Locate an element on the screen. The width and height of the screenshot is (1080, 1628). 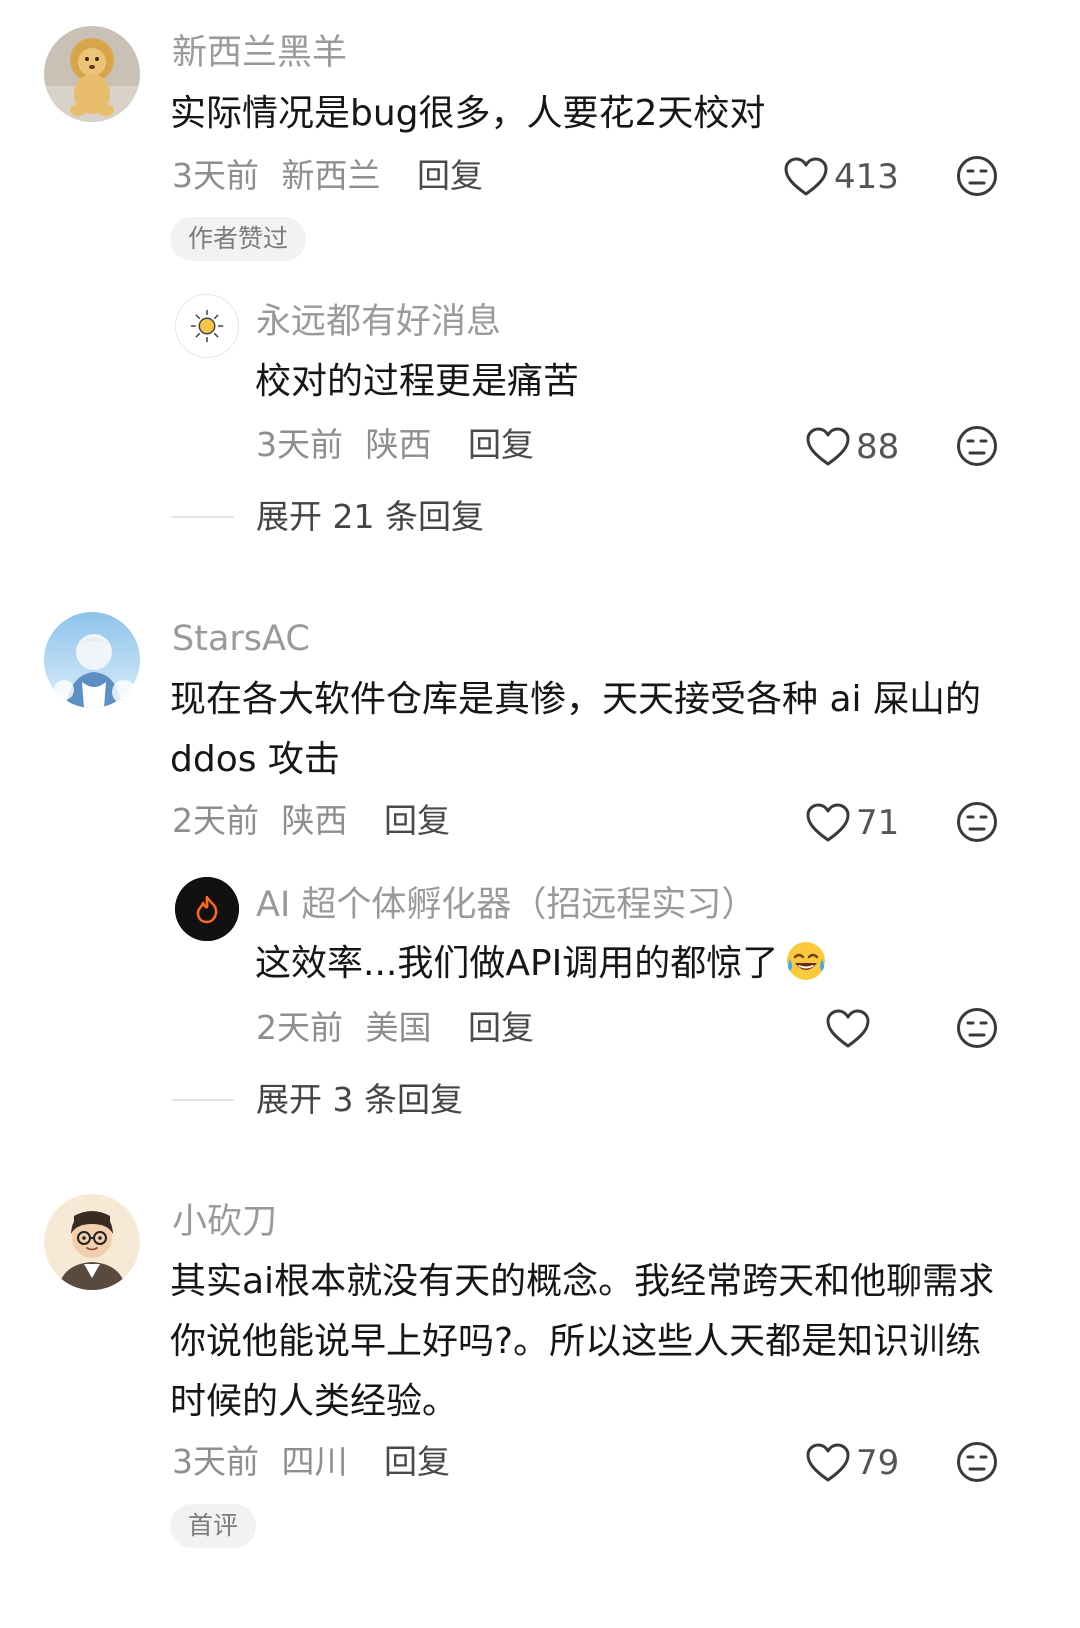
reply-text-body: 这效率...我们做API调用的都惊了 is located at coordinates (517, 963).